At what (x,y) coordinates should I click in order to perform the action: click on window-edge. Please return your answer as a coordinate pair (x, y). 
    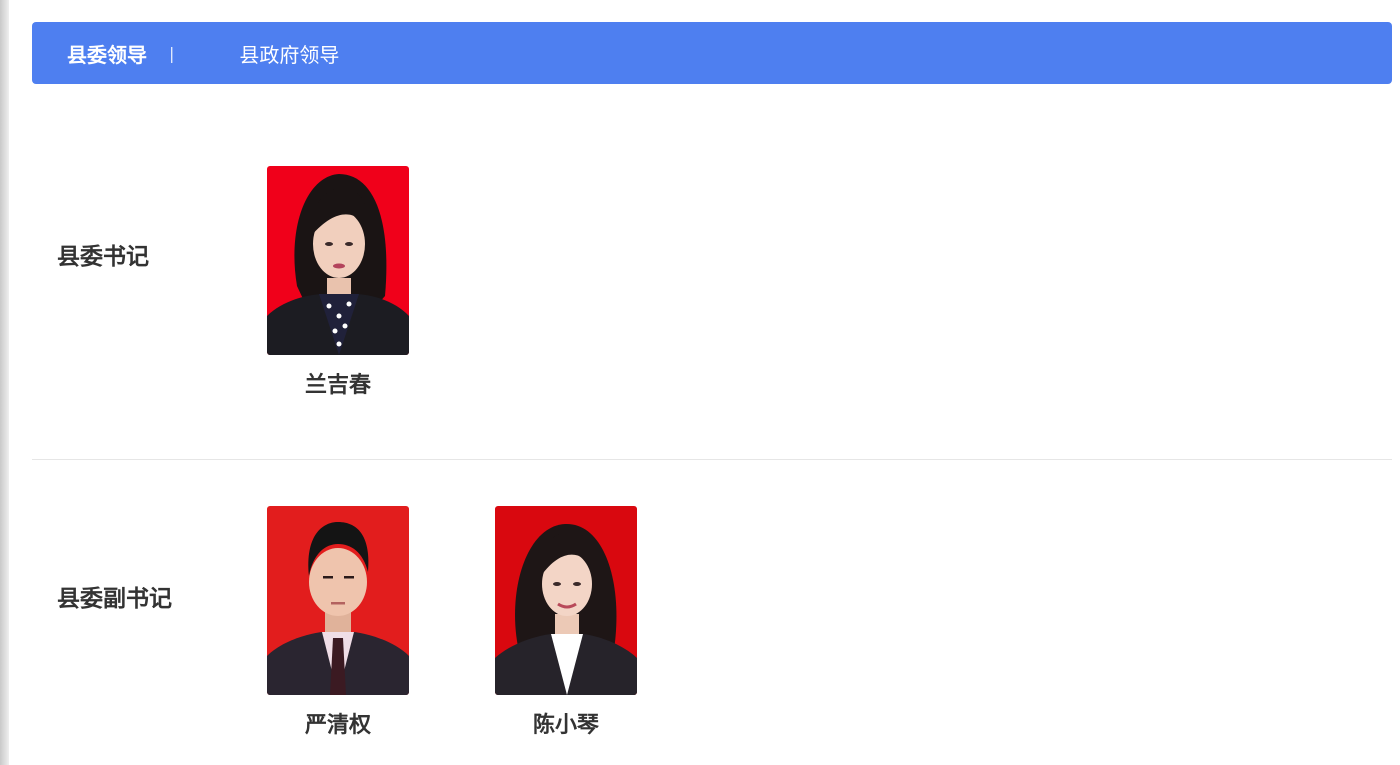
    Looking at the image, I should click on (4, 382).